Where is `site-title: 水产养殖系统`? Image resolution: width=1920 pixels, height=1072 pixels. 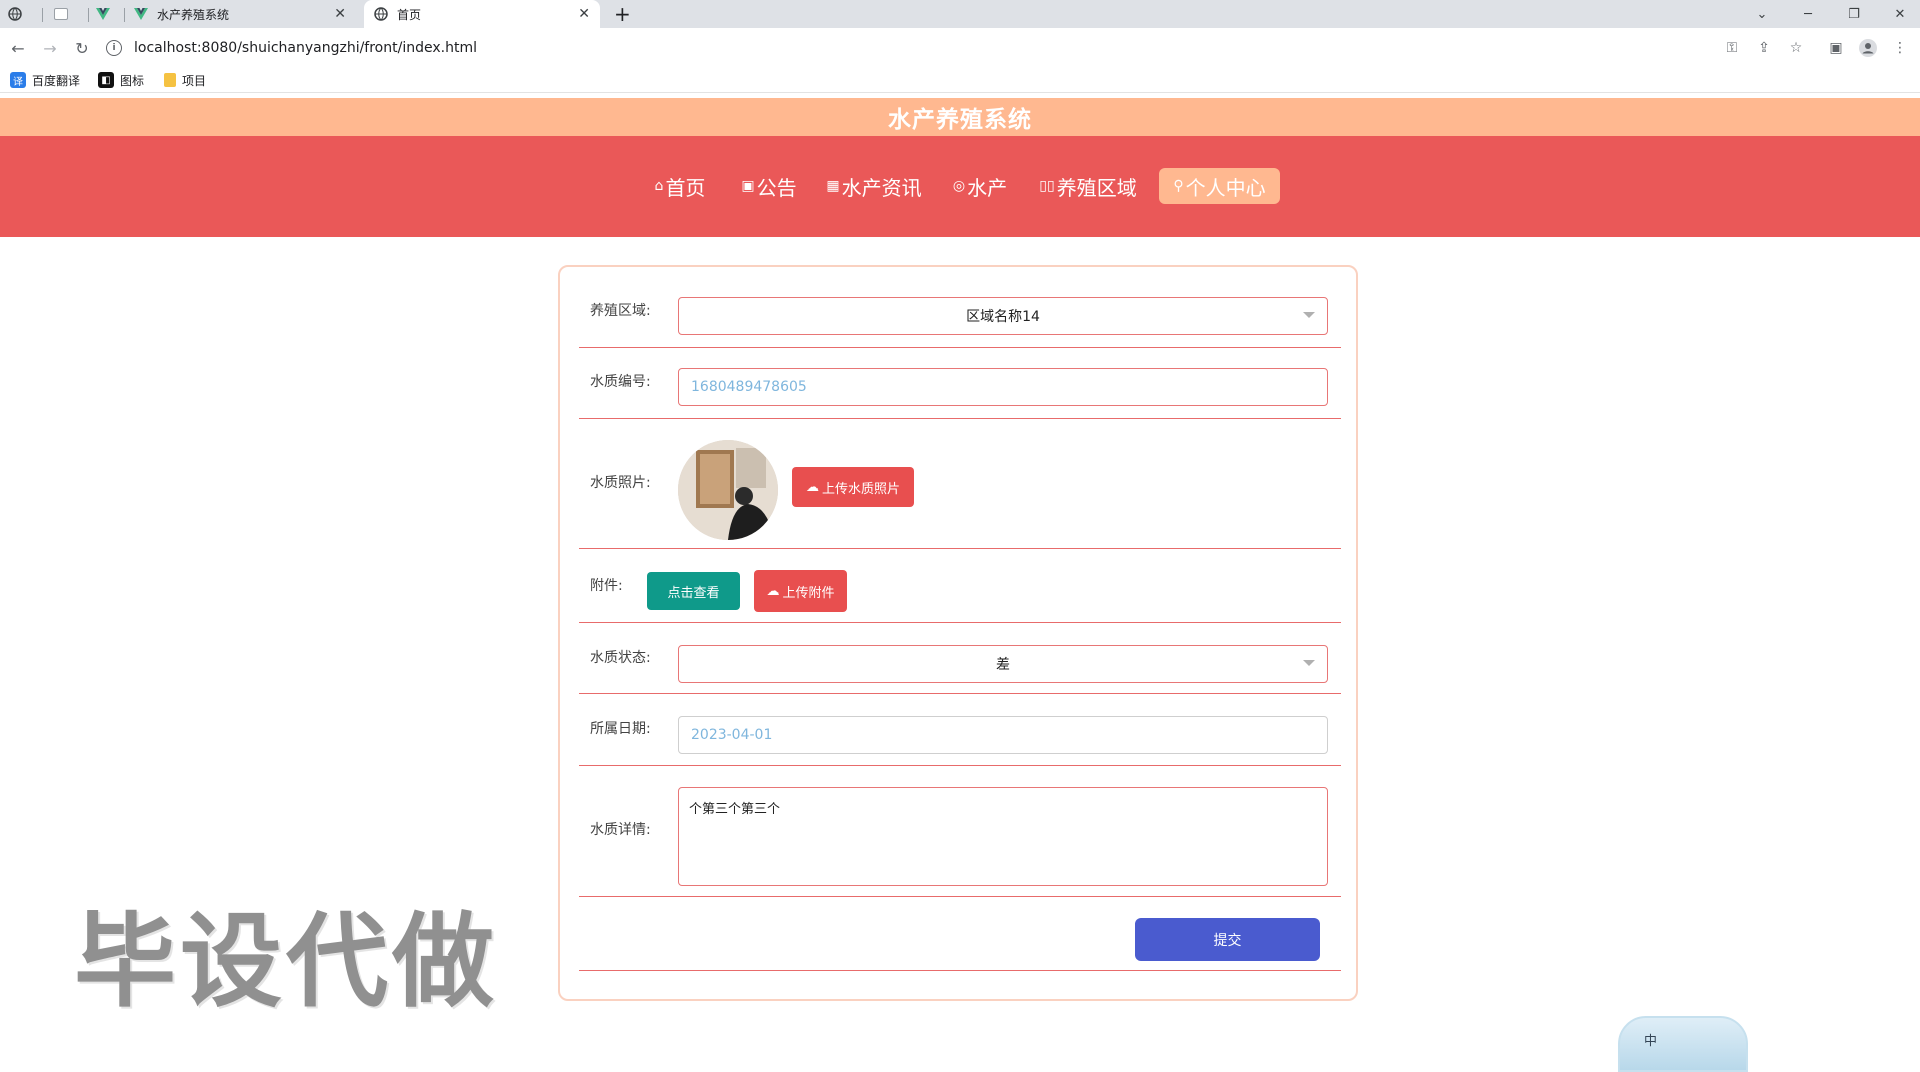 site-title: 水产养殖系统 is located at coordinates (960, 120).